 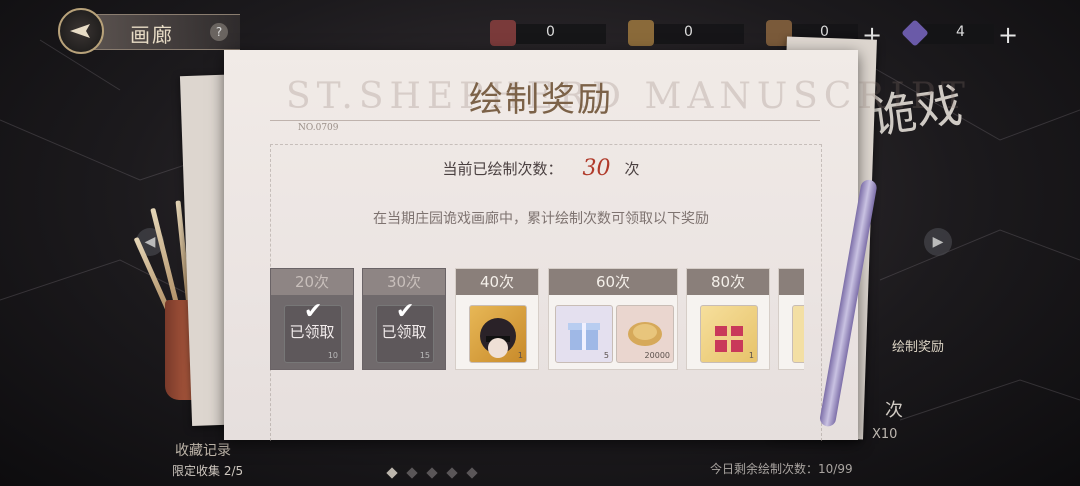 What do you see at coordinates (885, 434) in the screenshot?
I see `draw-x10-label: X10` at bounding box center [885, 434].